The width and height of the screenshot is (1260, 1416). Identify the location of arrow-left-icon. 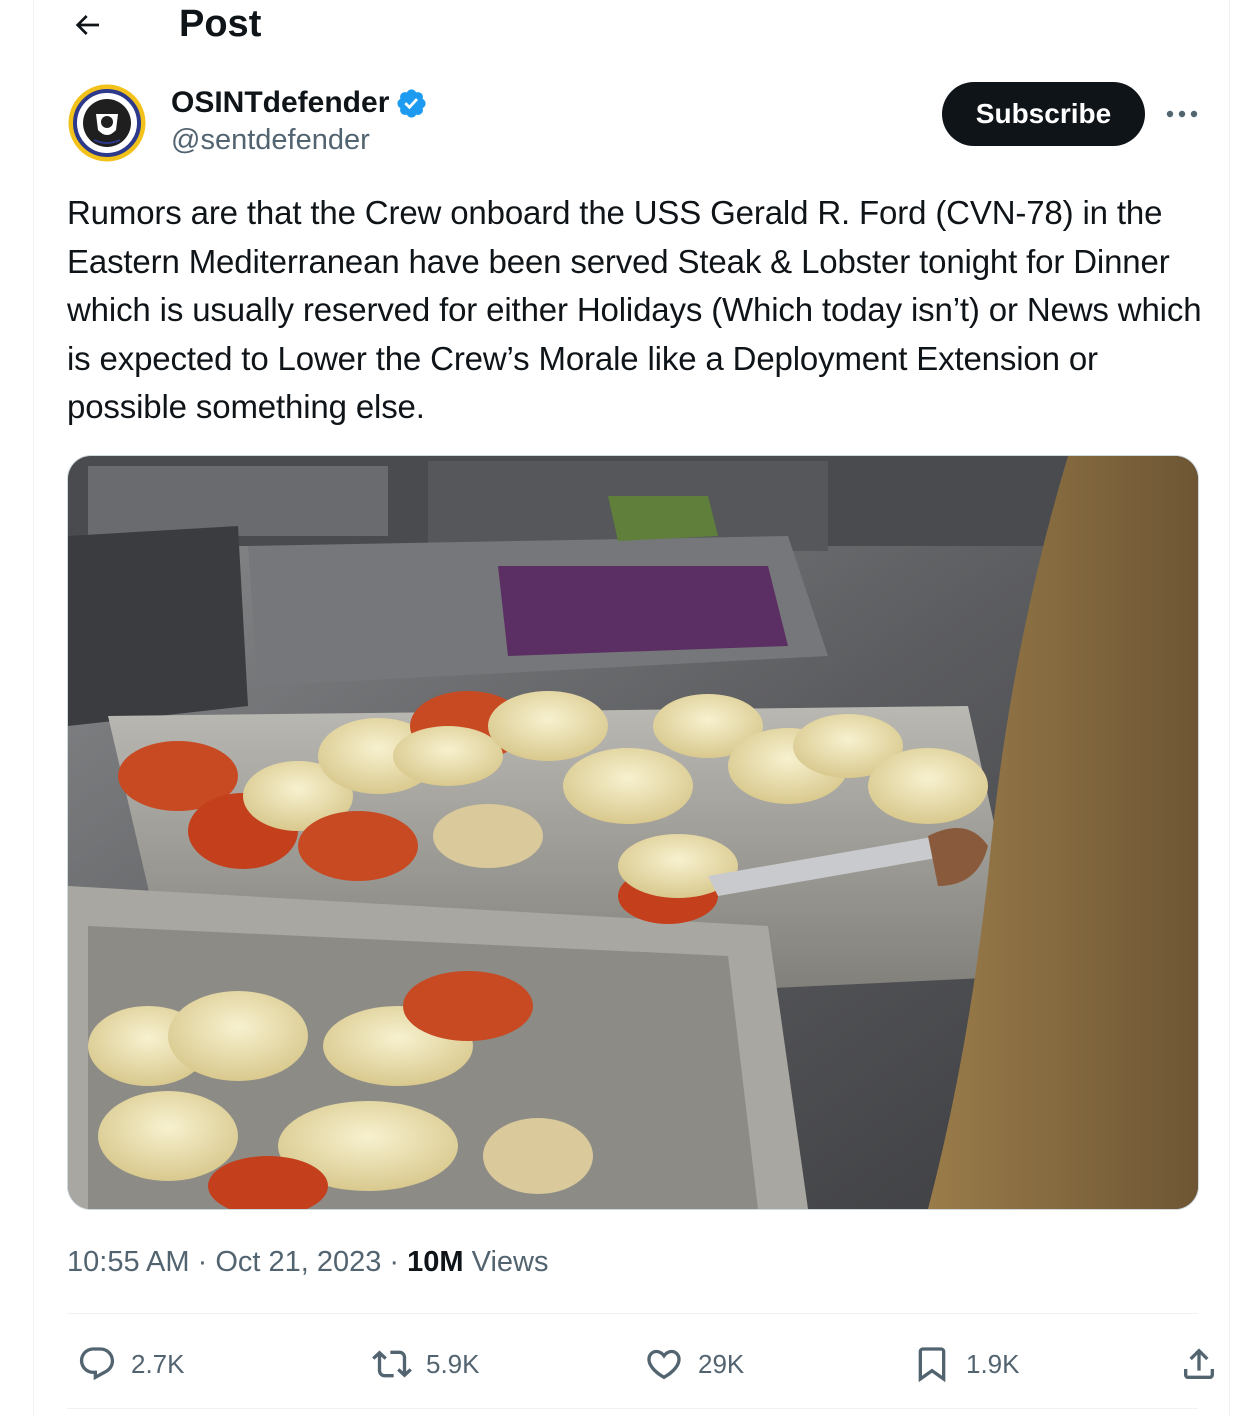
(87, 25).